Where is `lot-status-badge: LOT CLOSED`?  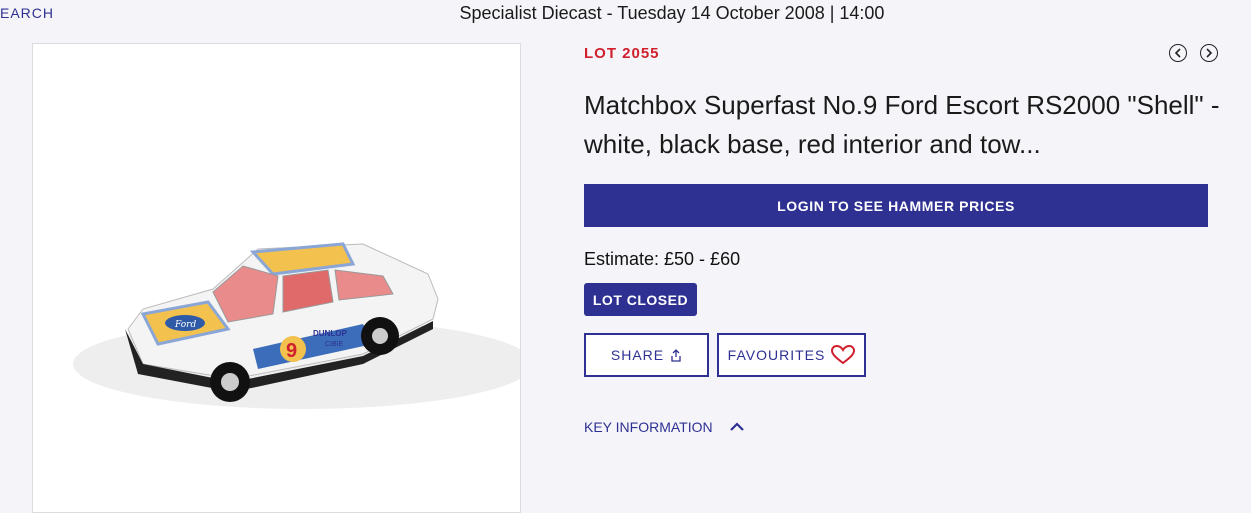 lot-status-badge: LOT CLOSED is located at coordinates (640, 299).